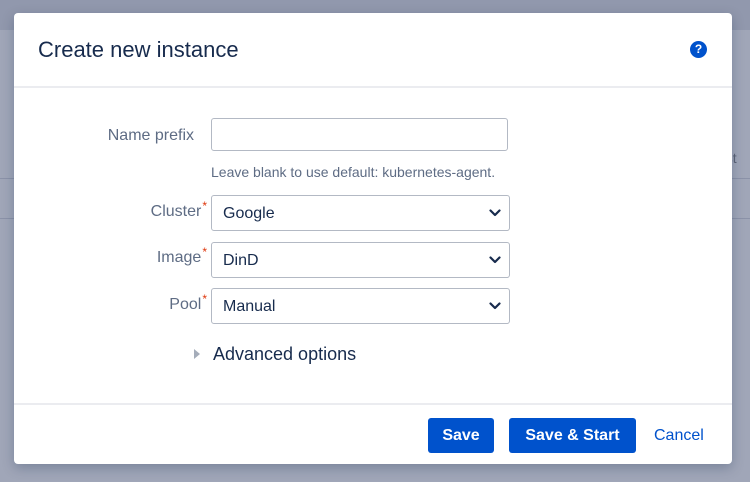 This screenshot has height=482, width=750. Describe the element at coordinates (373, 50) in the screenshot. I see `dialog-header: Create new instance ?` at that location.